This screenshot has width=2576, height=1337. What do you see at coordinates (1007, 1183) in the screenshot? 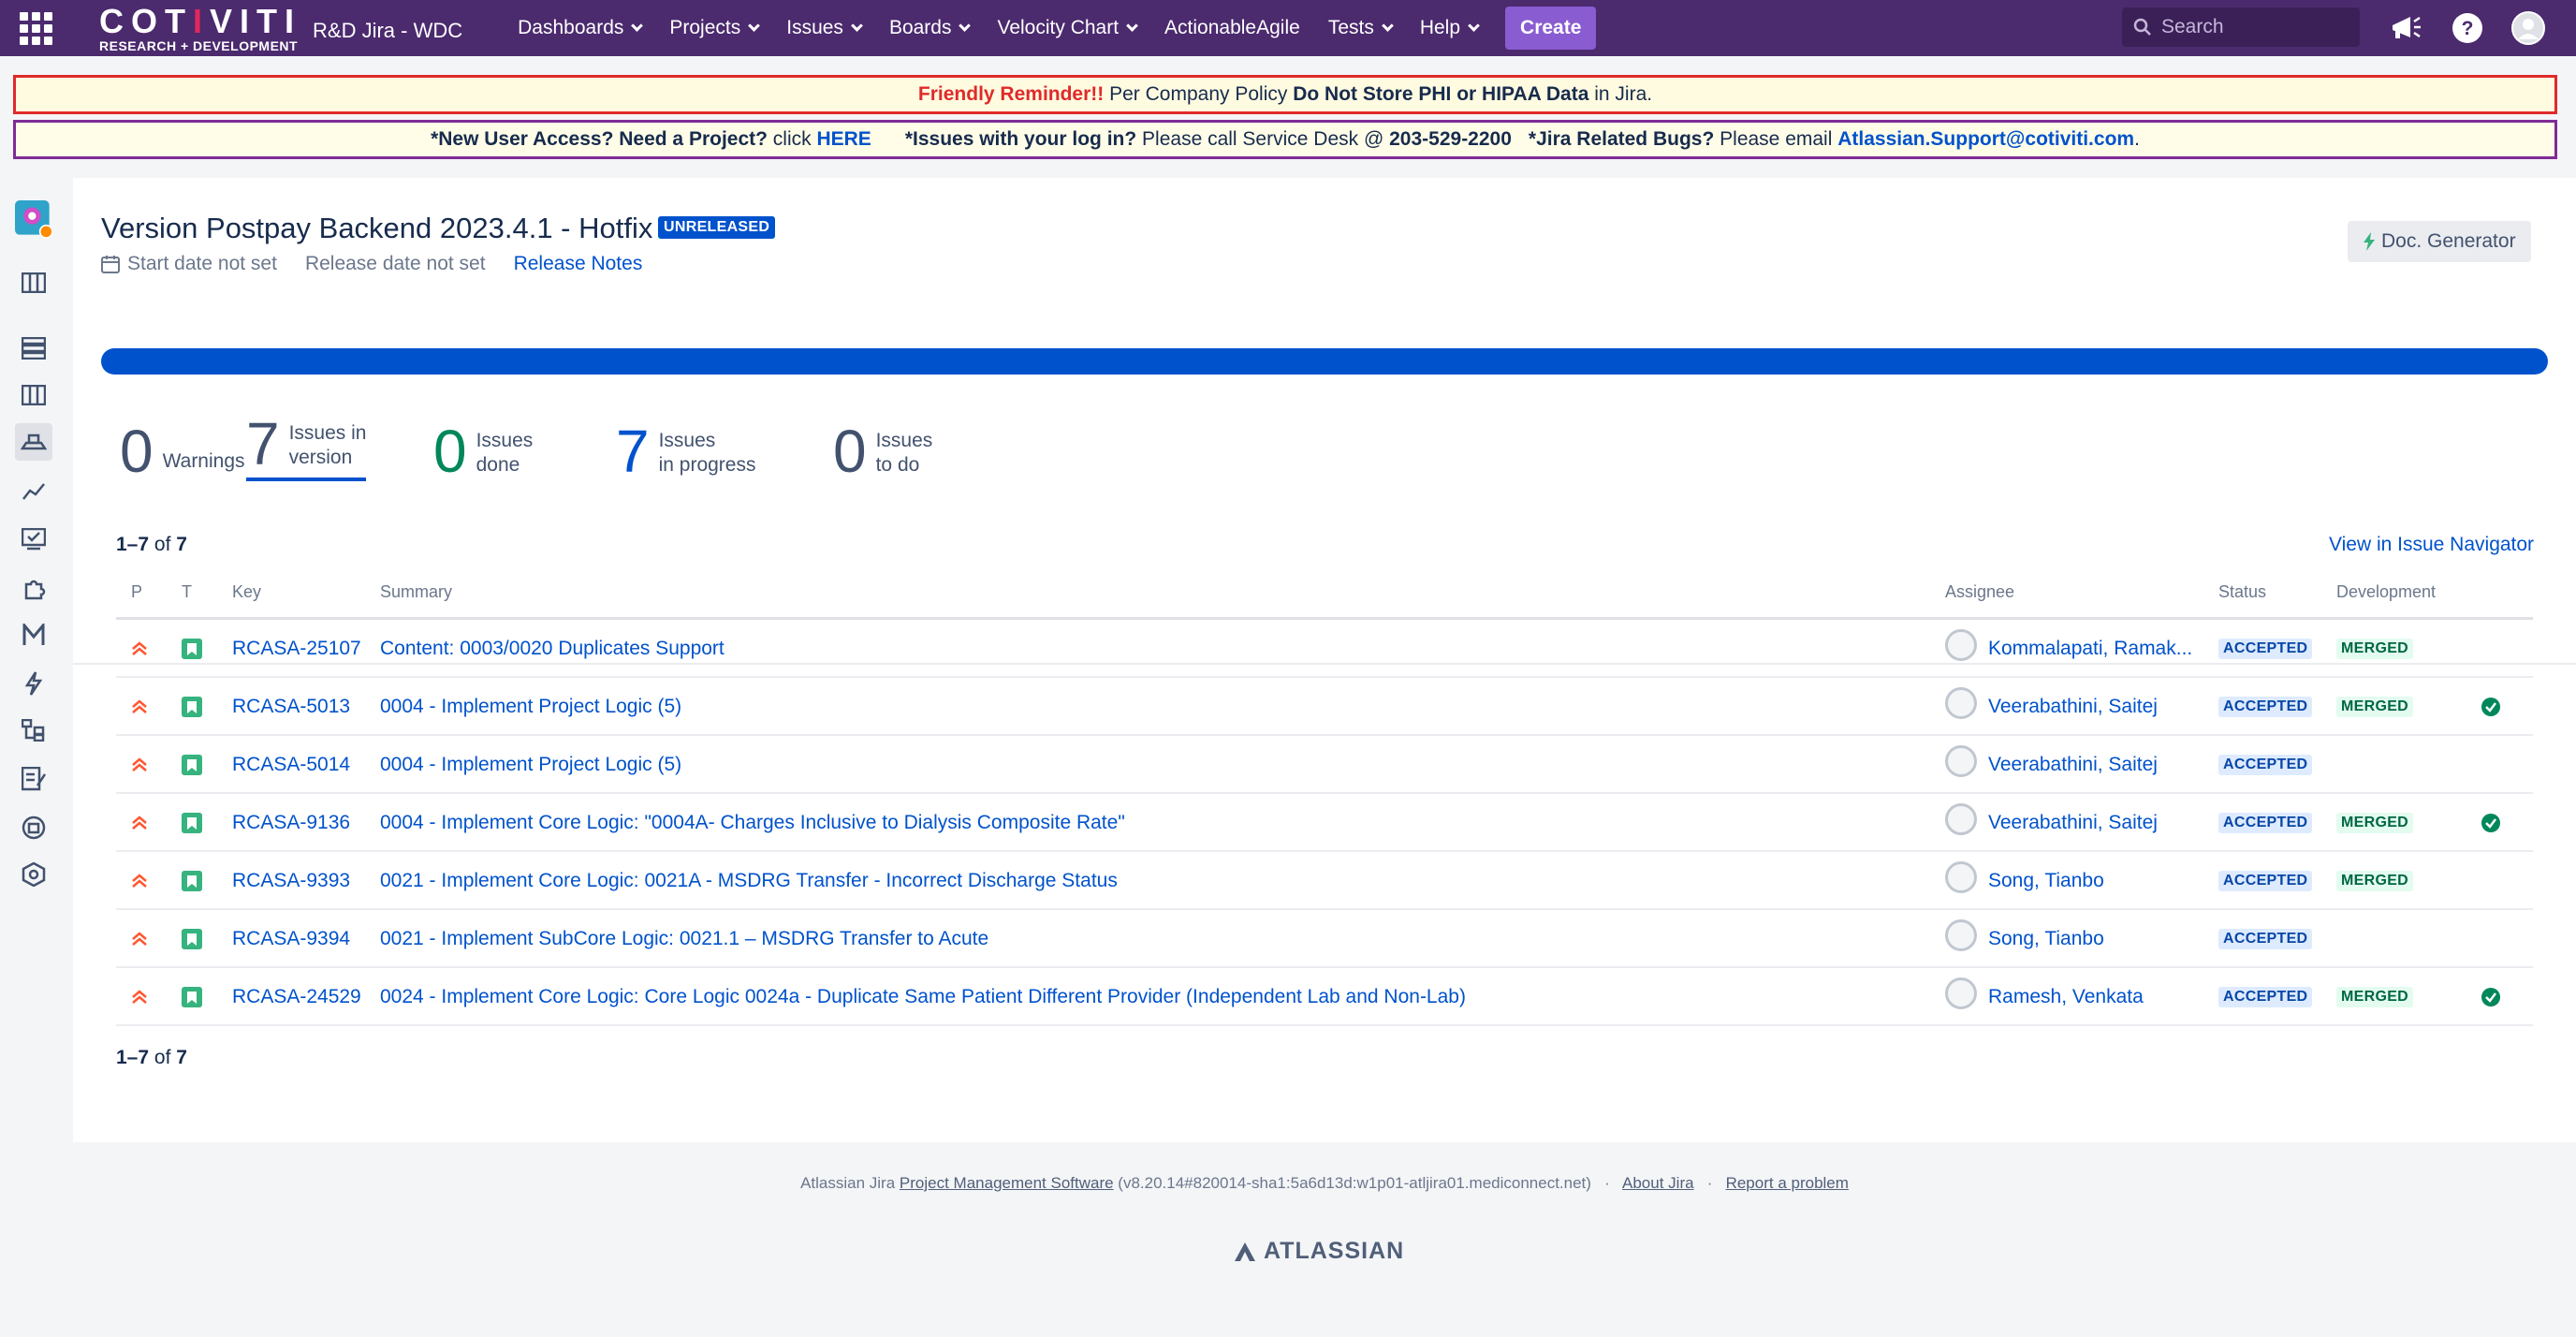
I see `project-management-software-link: Project Management Software` at bounding box center [1007, 1183].